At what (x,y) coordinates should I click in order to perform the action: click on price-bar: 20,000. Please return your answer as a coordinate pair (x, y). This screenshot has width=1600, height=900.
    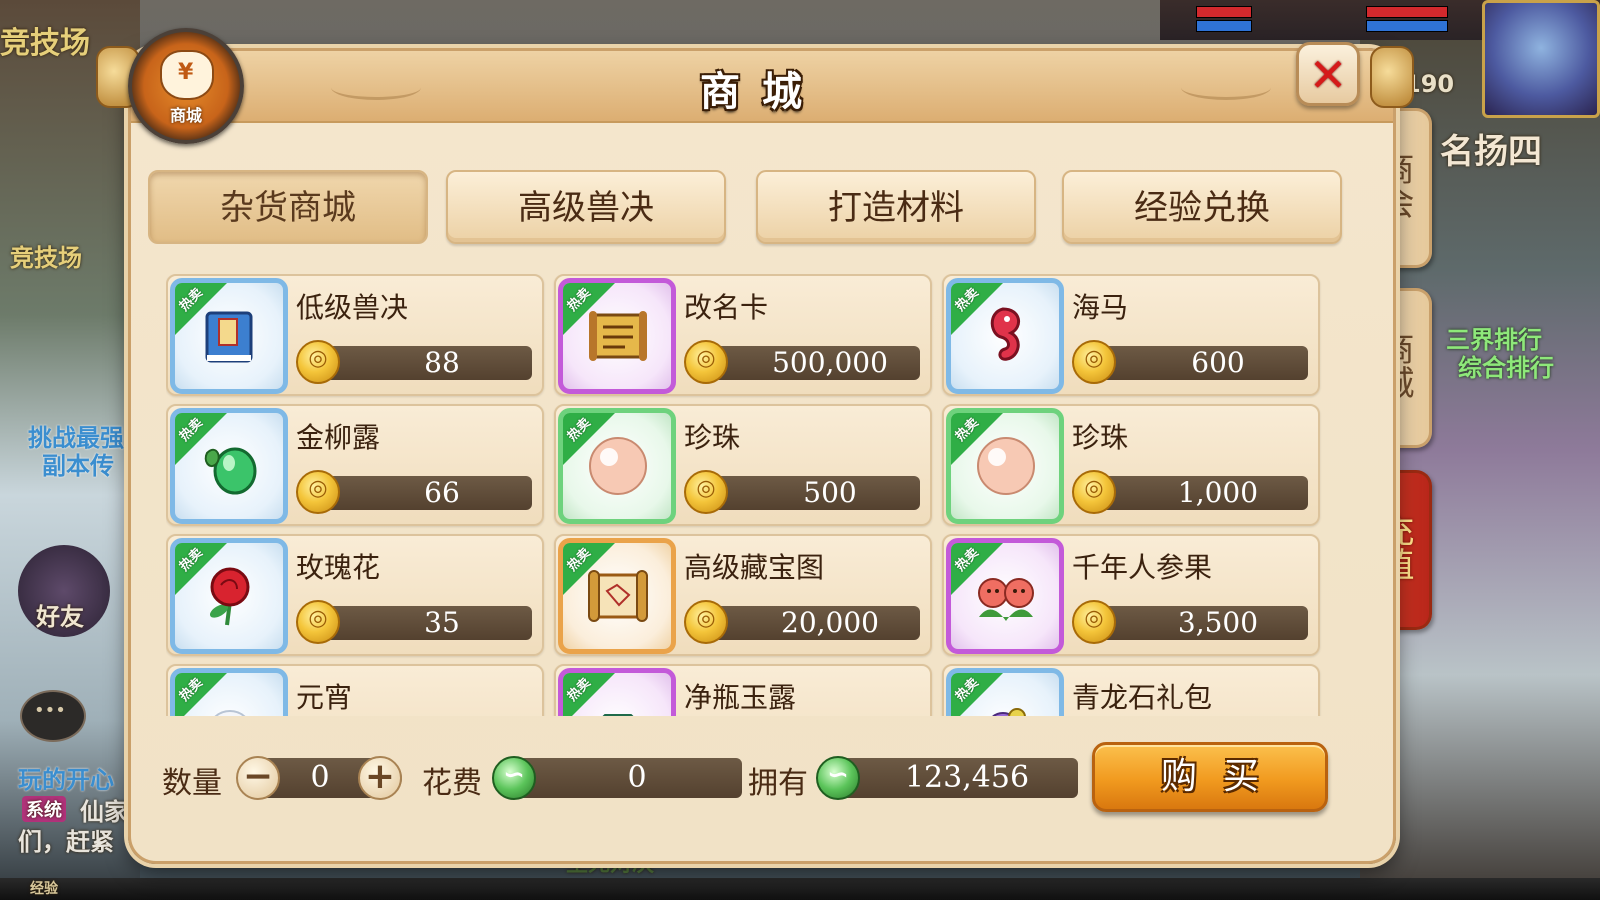
    Looking at the image, I should click on (815, 623).